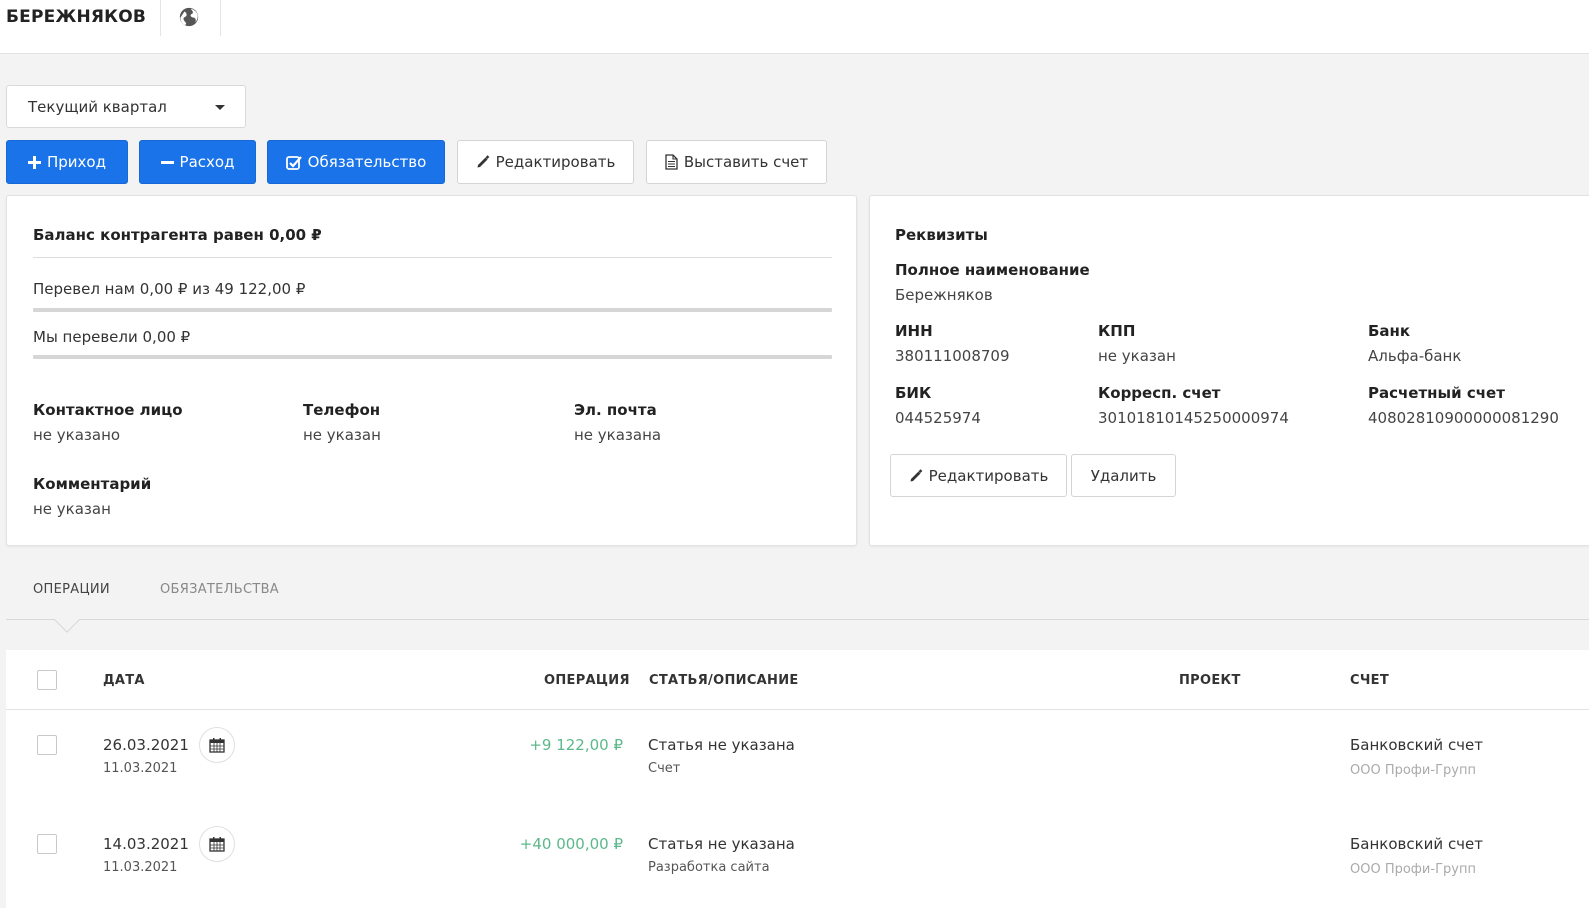 The image size is (1589, 908). Describe the element at coordinates (146, 844) in the screenshot. I see `row-date: 14.03.2021` at that location.